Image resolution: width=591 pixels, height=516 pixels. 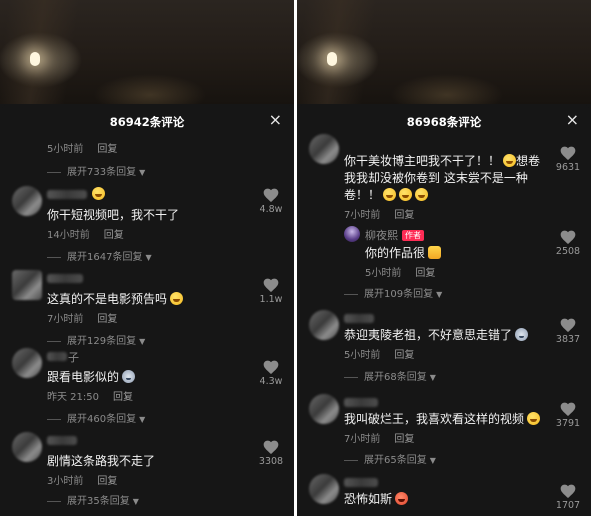 What do you see at coordinates (271, 201) in the screenshot?
I see `like-button: 4.8w` at bounding box center [271, 201].